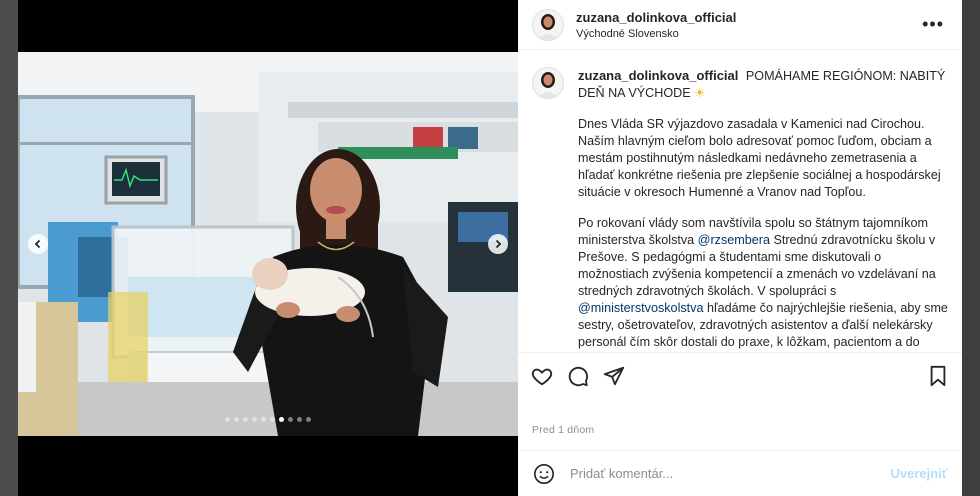 This screenshot has width=980, height=496. I want to click on save-button, so click(938, 376).